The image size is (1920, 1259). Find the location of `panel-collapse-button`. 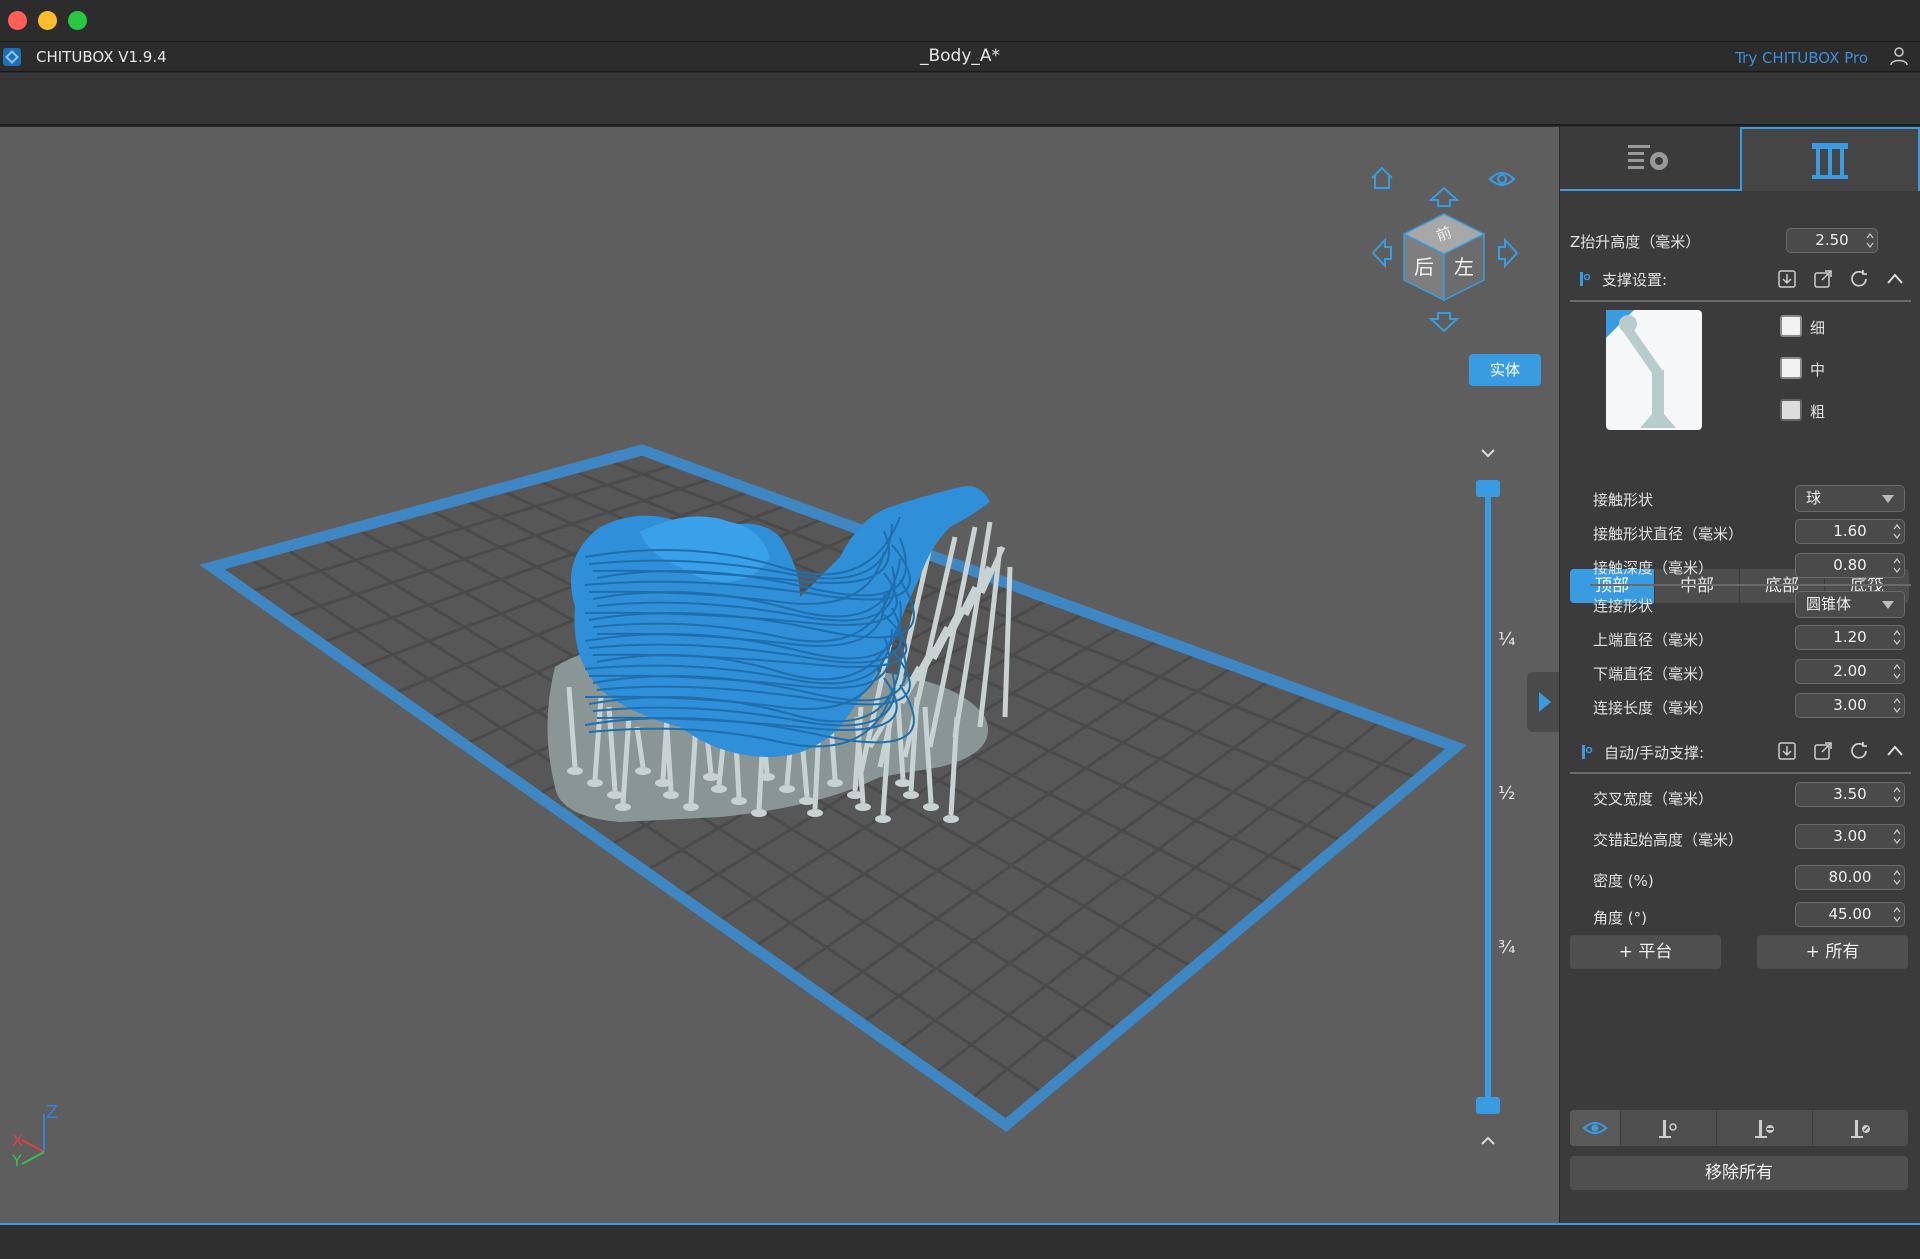

panel-collapse-button is located at coordinates (1543, 702).